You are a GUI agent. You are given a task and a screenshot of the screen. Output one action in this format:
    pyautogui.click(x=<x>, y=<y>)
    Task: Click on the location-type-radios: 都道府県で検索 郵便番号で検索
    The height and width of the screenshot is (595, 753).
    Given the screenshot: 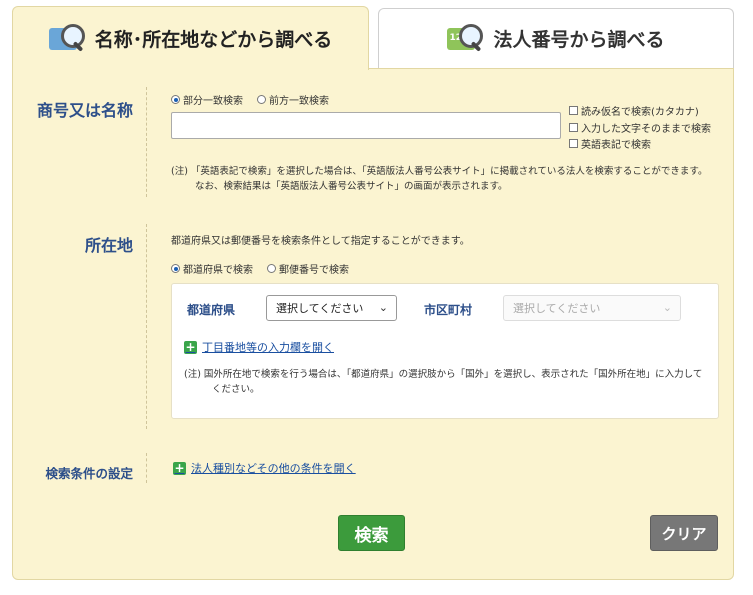 What is the action you would take?
    pyautogui.click(x=267, y=268)
    